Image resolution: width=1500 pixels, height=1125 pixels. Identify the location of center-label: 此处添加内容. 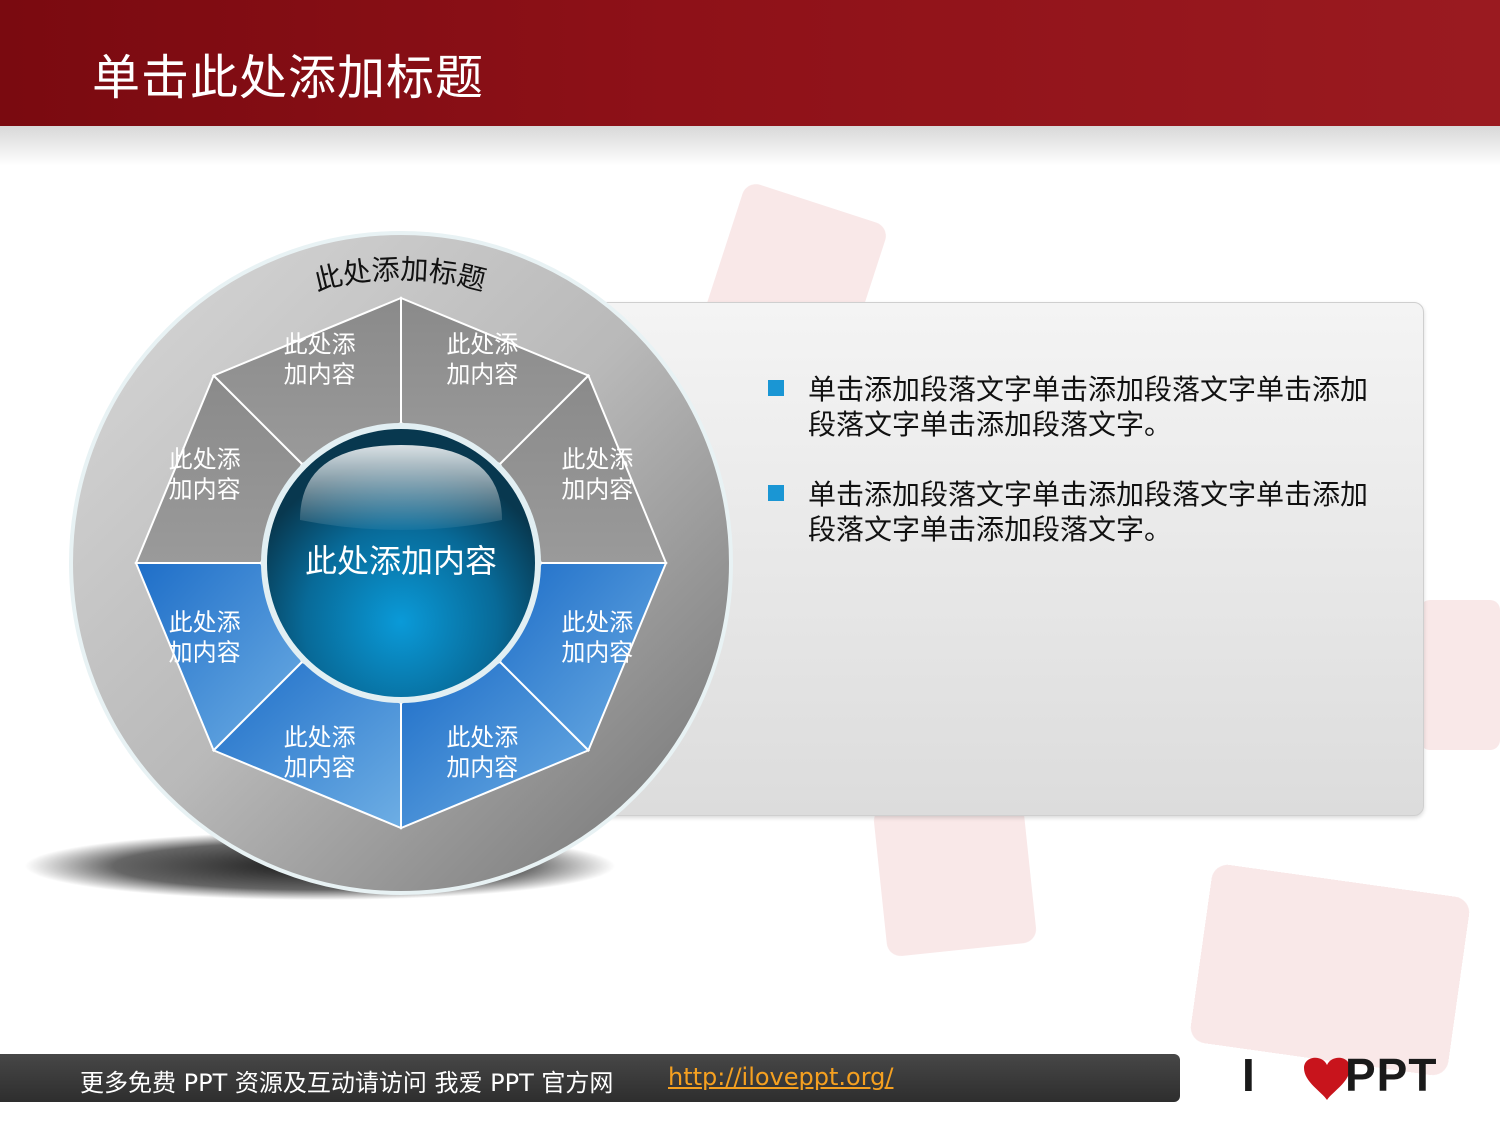
(401, 561).